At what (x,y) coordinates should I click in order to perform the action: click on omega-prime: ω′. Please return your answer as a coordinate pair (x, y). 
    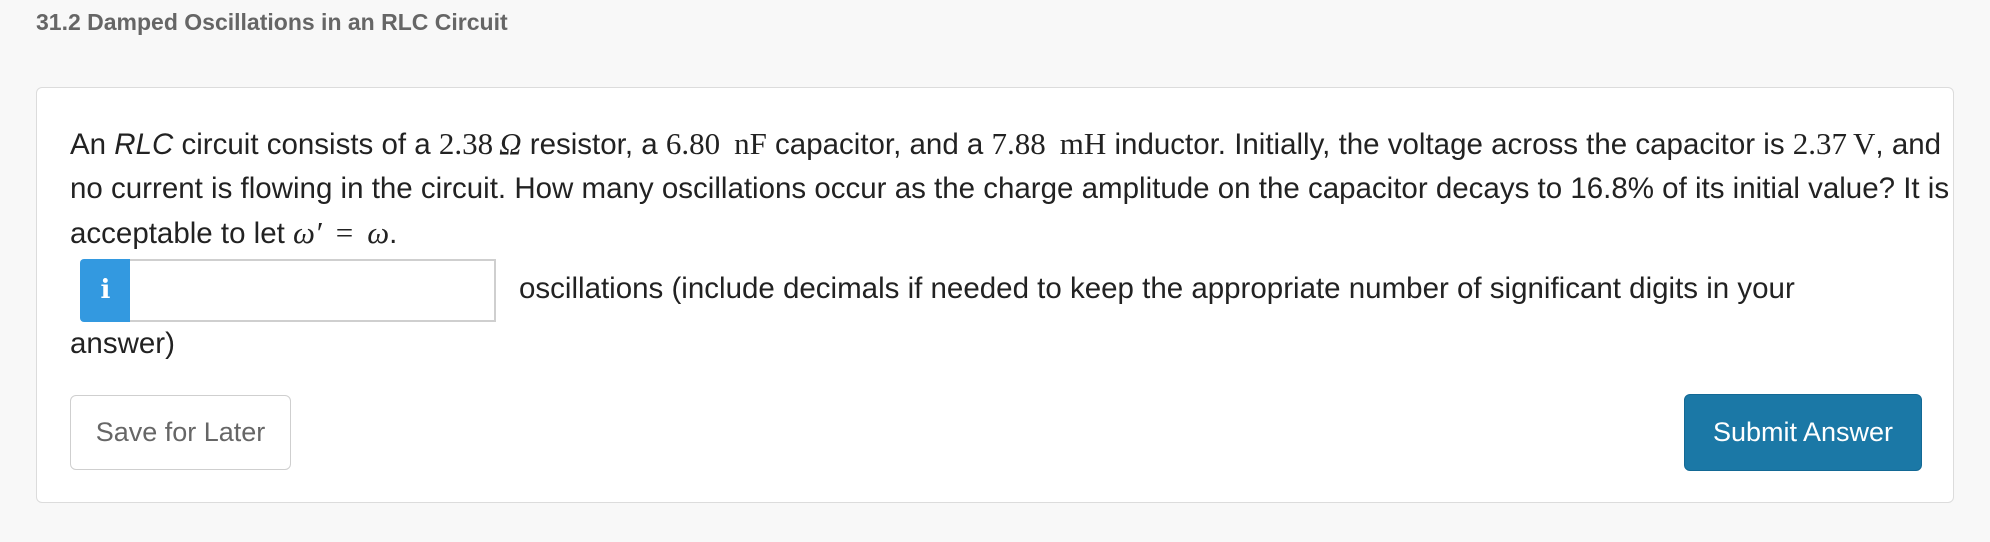
    Looking at the image, I should click on (307, 232).